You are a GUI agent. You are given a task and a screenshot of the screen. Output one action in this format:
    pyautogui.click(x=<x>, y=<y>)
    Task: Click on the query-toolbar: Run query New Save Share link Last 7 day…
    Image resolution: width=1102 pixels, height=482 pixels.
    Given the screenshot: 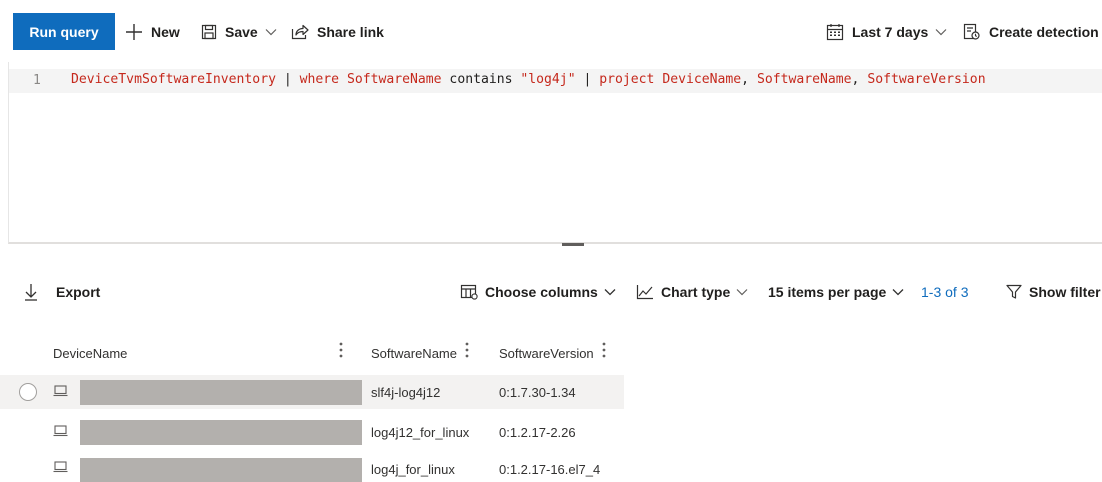 What is the action you would take?
    pyautogui.click(x=551, y=31)
    